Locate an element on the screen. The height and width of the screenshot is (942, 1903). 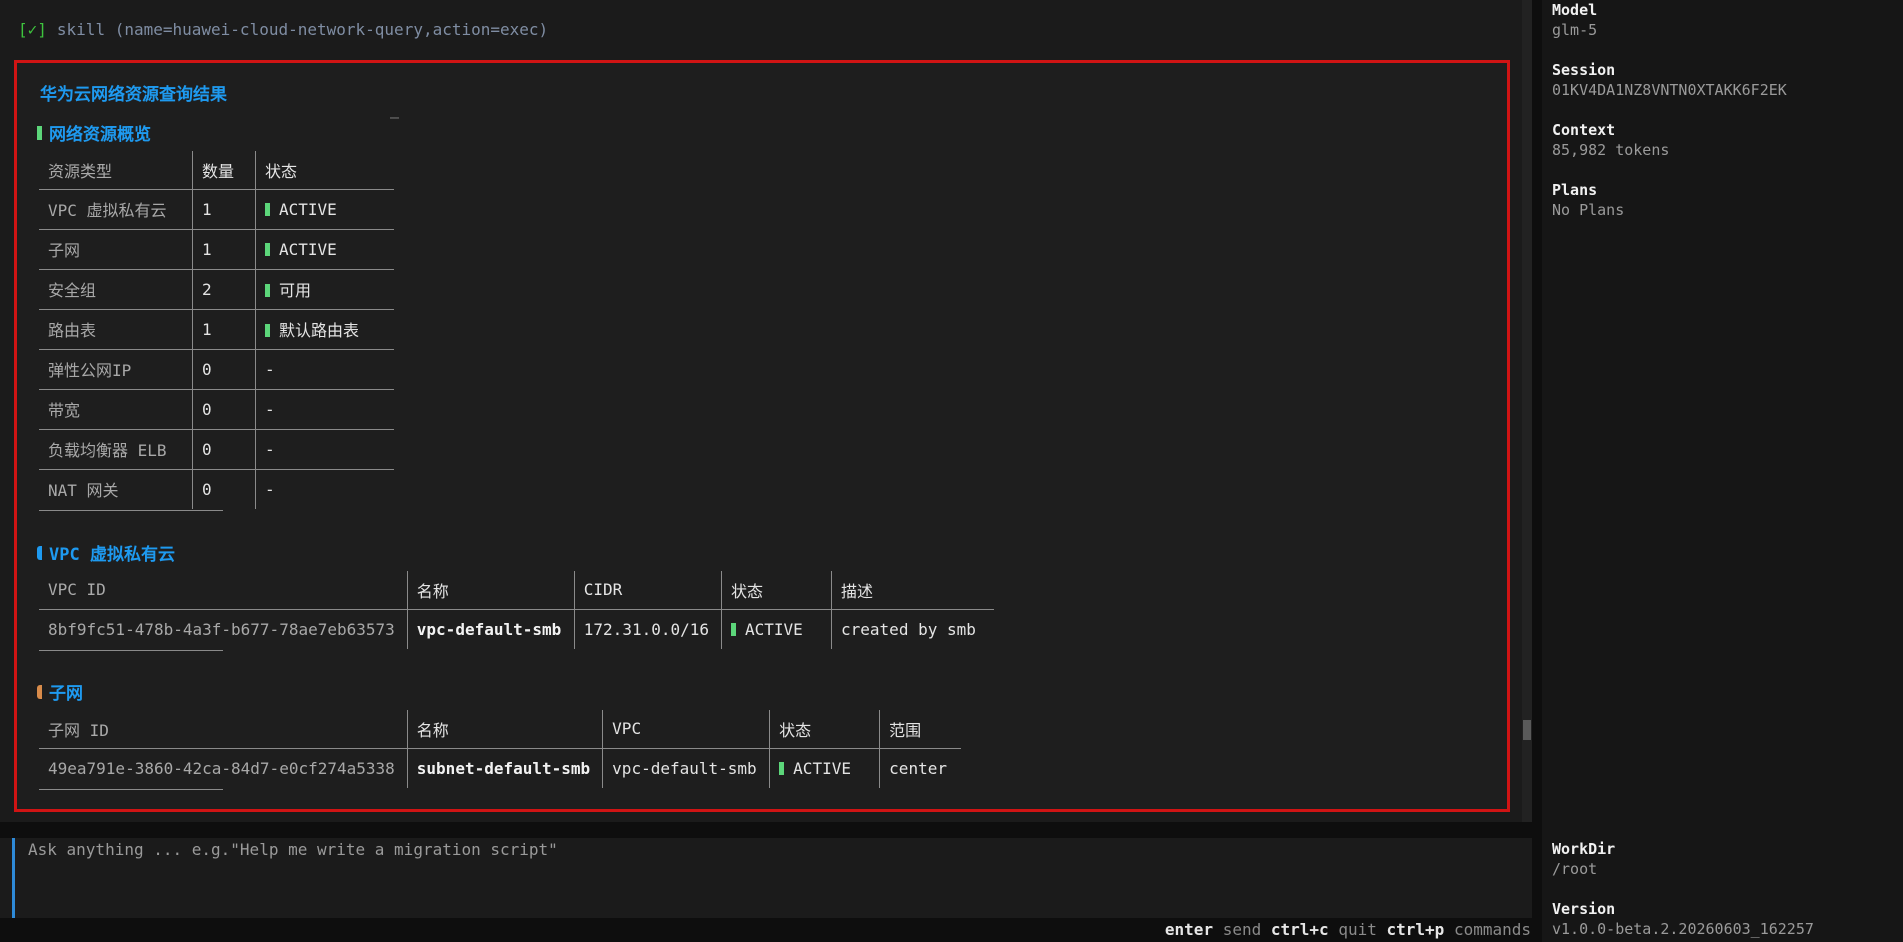
cell-type: NAT 网关 is located at coordinates (116, 488).